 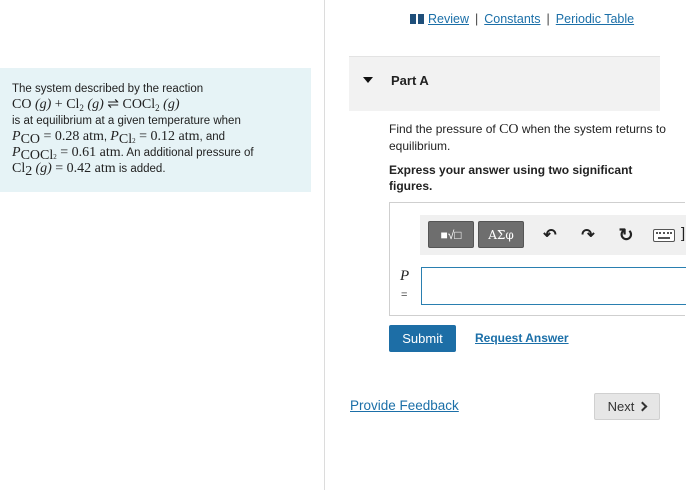 What do you see at coordinates (141, 105) in the screenshot?
I see `product-cocl2: COCl2` at bounding box center [141, 105].